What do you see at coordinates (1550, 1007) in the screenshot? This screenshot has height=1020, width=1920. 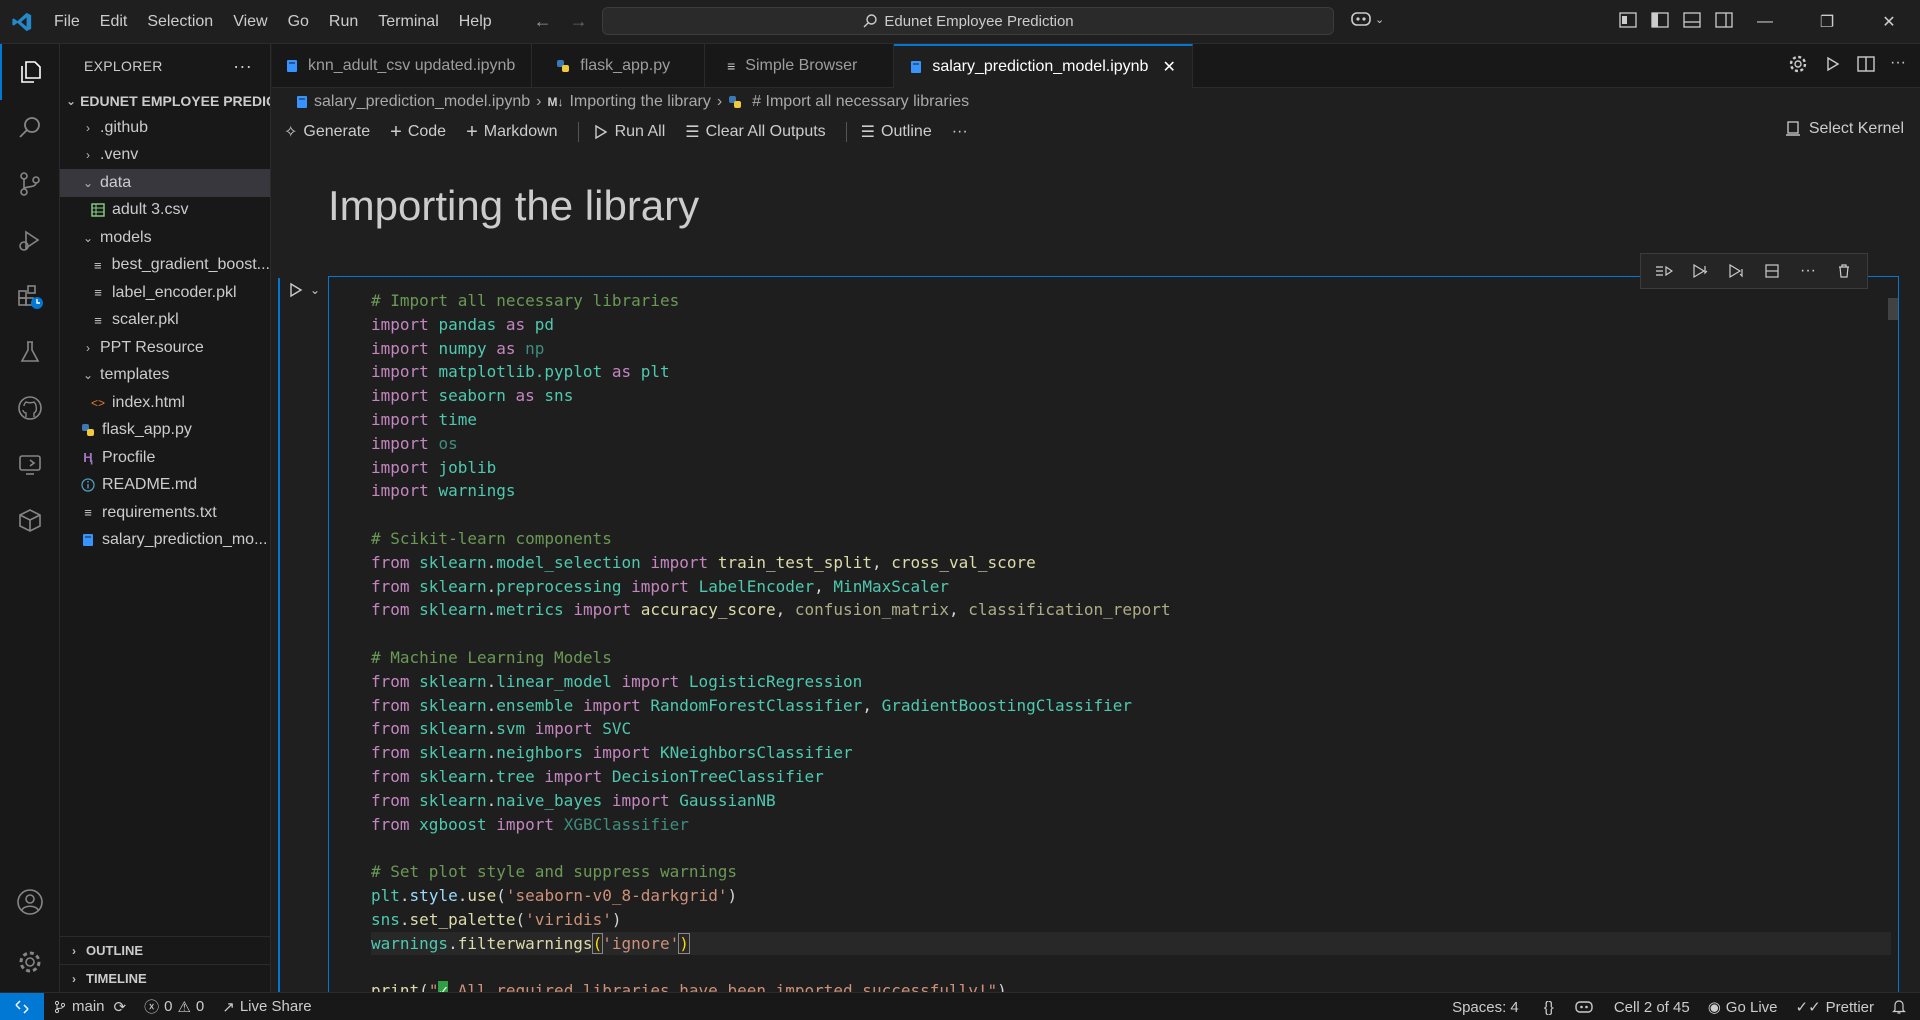 I see `language-braces-status: {}` at bounding box center [1550, 1007].